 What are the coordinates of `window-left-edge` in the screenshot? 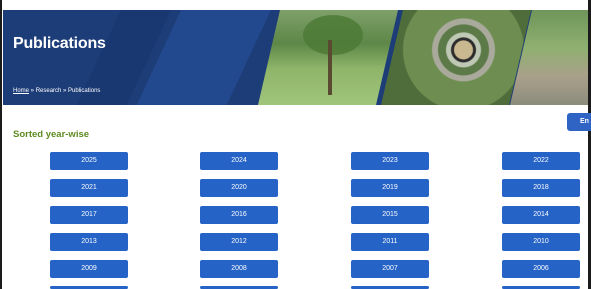 It's located at (1, 144).